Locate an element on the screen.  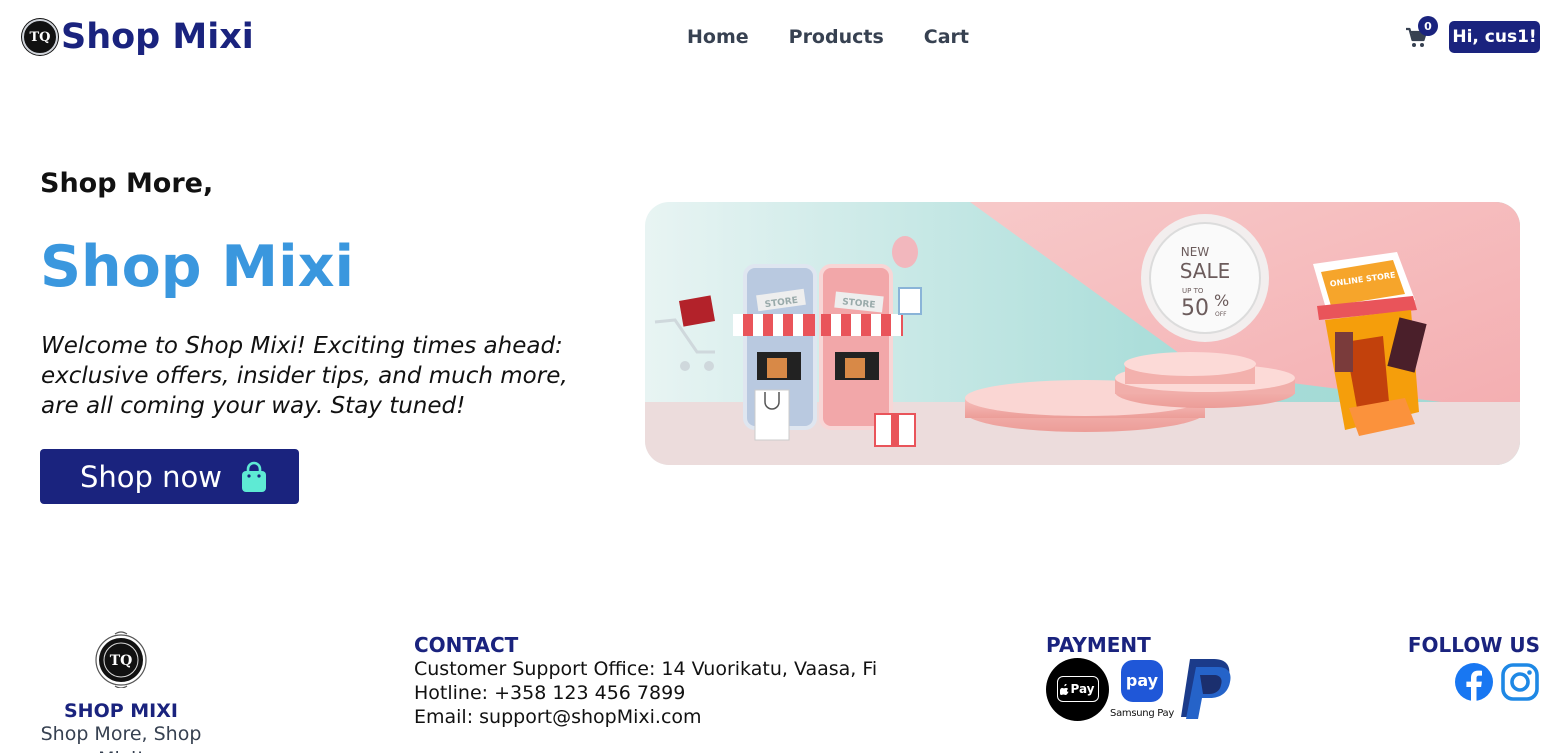
payment-heading: PAYMENT is located at coordinates (1098, 645).